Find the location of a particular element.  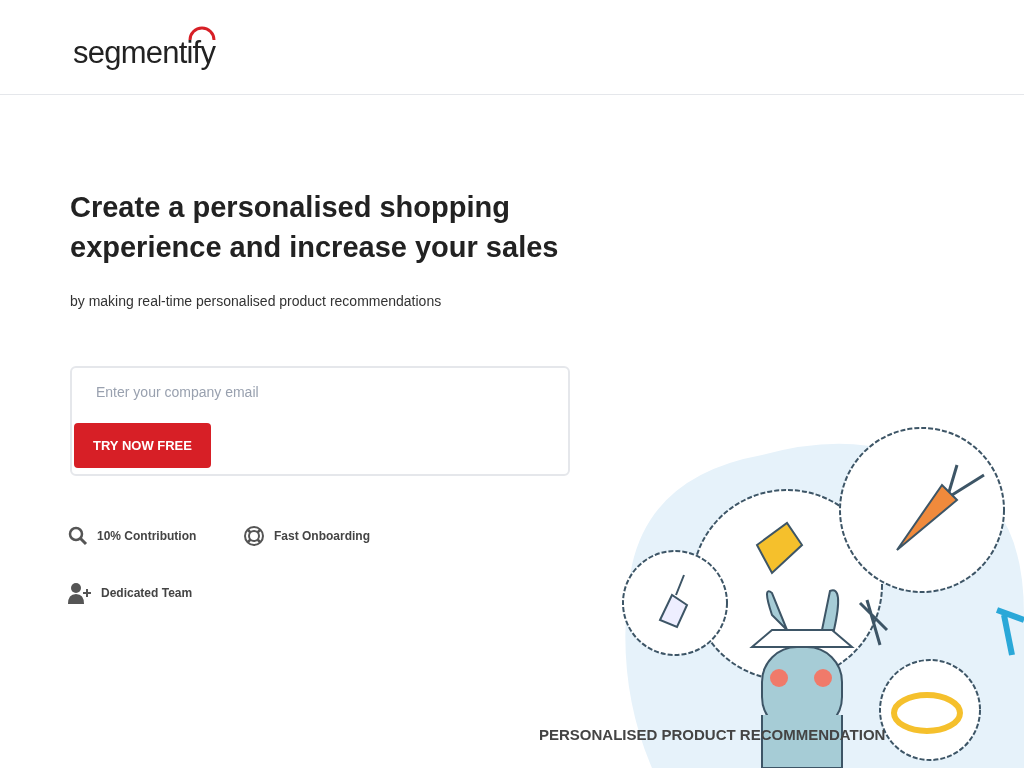

feature-label: Dedicated Team is located at coordinates (147, 593).